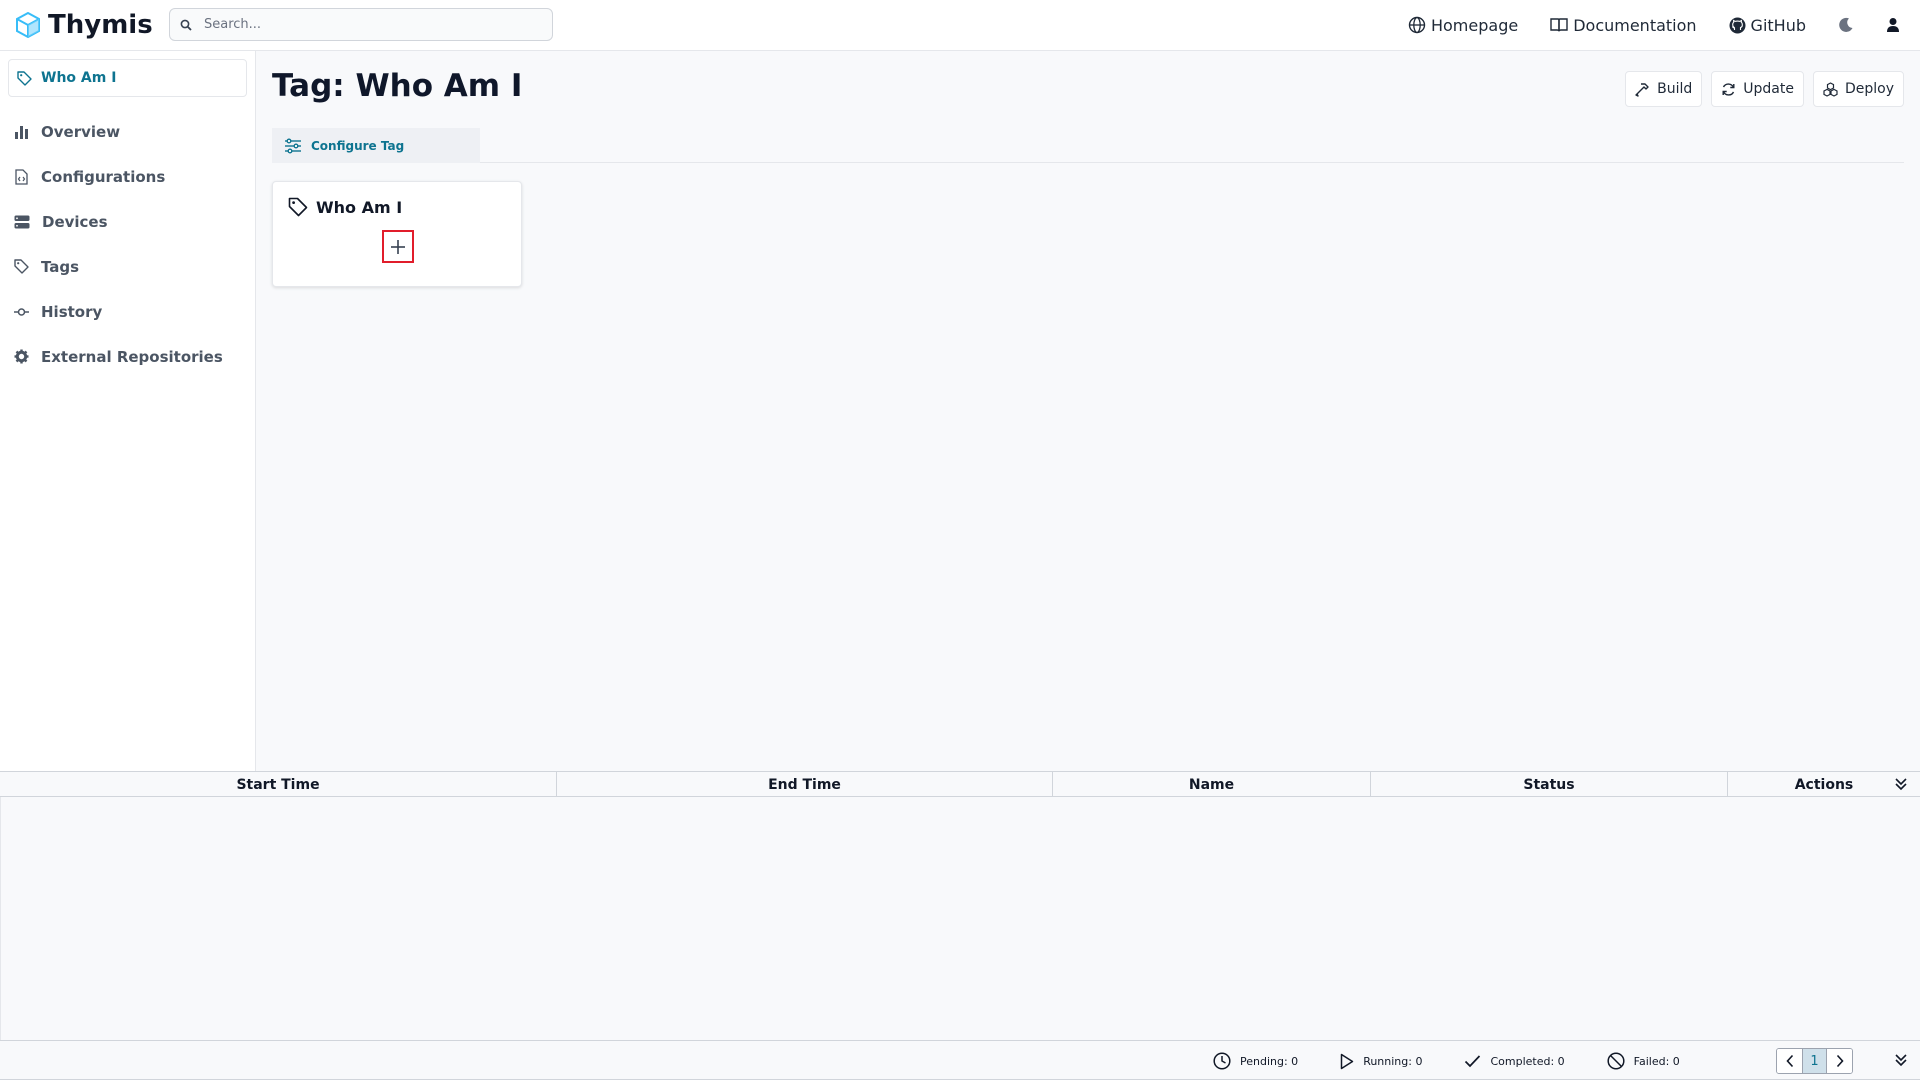 The image size is (1920, 1080). Describe the element at coordinates (359, 207) in the screenshot. I see `card-title: Who Am I` at that location.